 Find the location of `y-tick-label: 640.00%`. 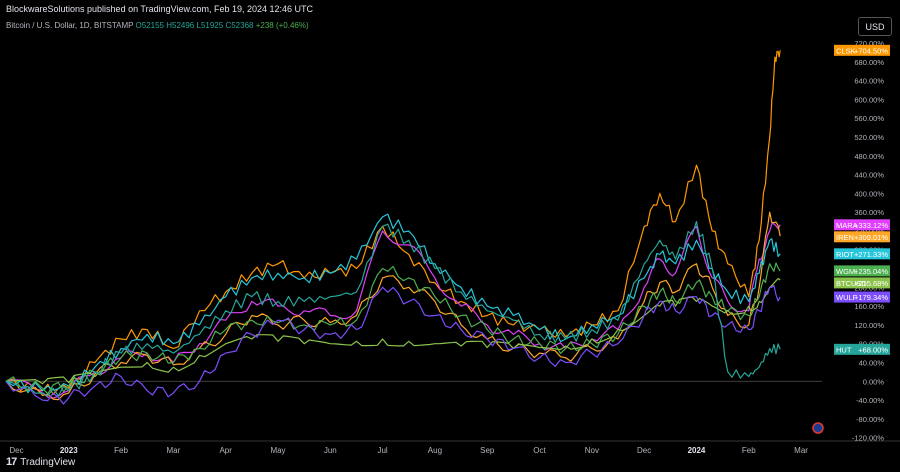

y-tick-label: 640.00% is located at coordinates (869, 81).